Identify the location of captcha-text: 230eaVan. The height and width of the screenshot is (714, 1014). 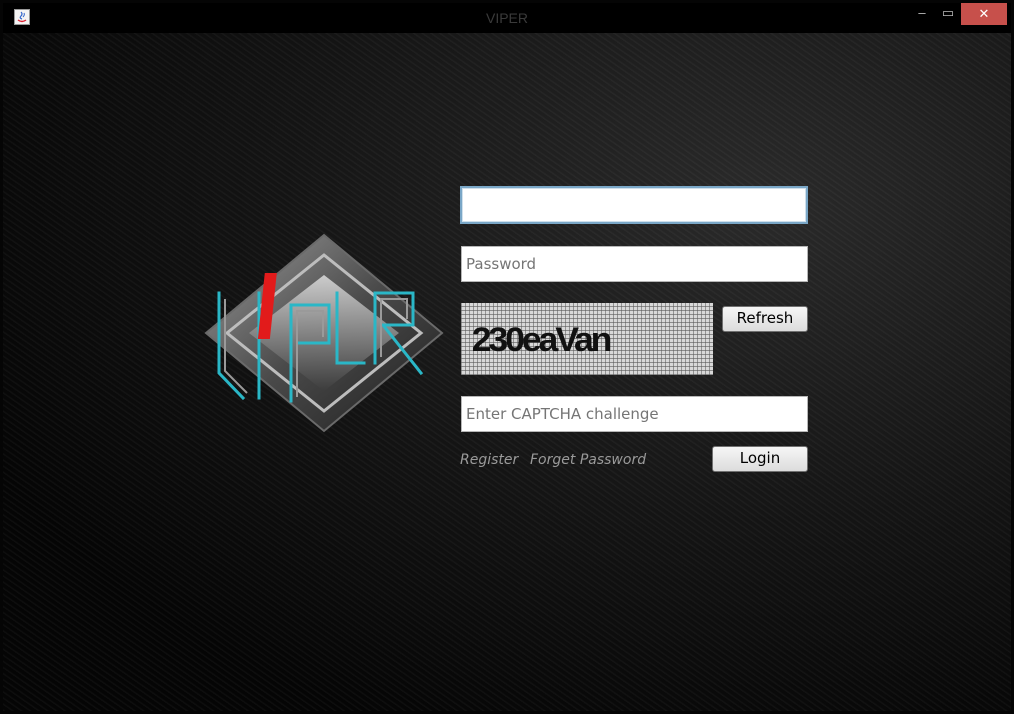
(542, 340).